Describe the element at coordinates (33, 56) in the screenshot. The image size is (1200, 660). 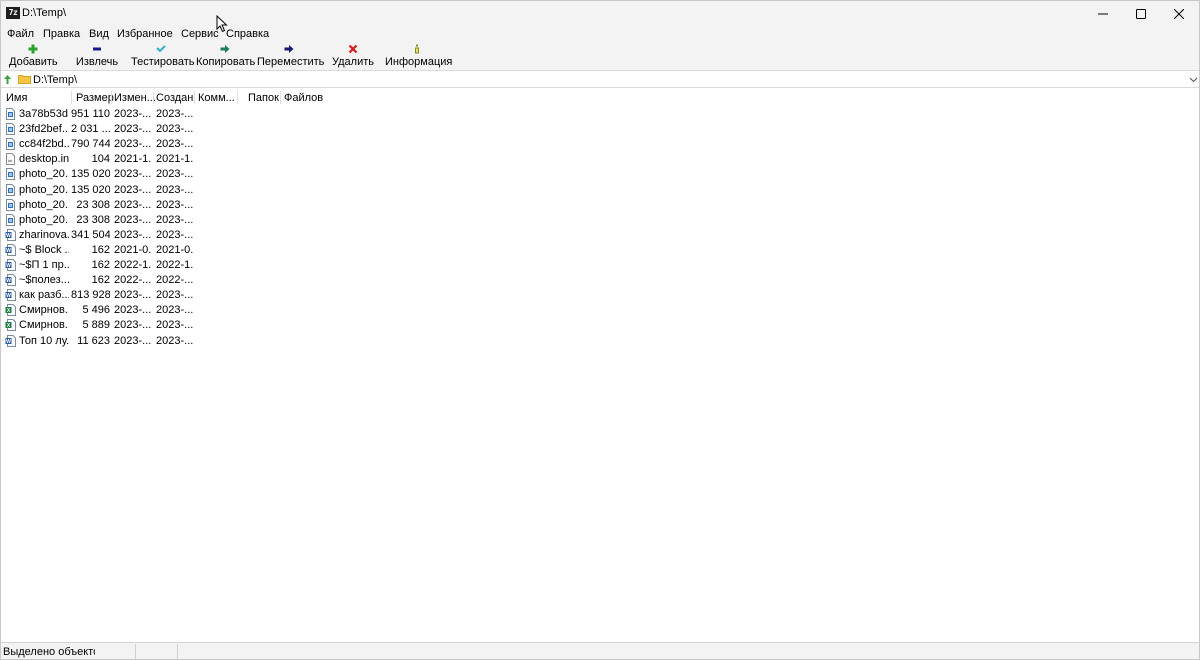
I see `add-button: Добавить` at that location.